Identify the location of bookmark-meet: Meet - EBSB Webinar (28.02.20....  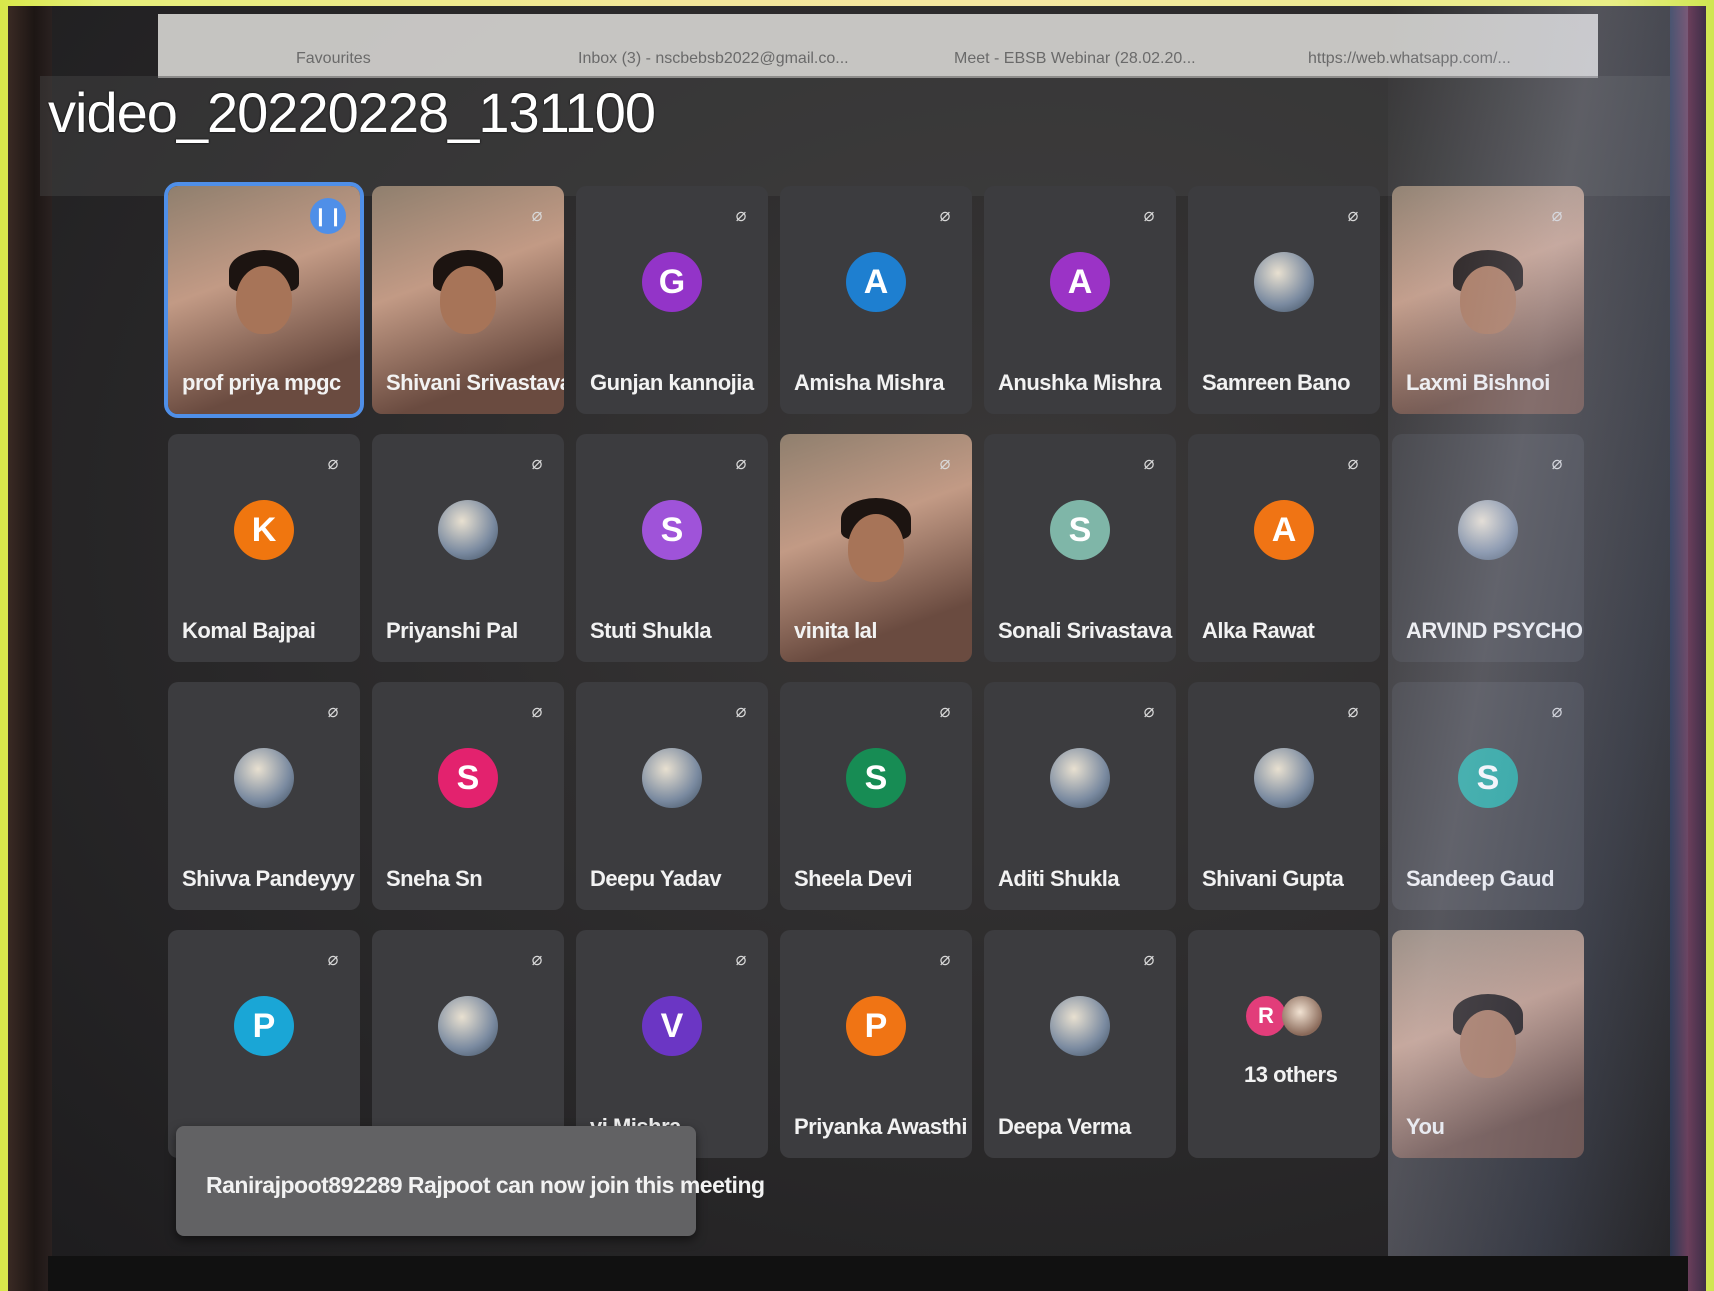
(1075, 59).